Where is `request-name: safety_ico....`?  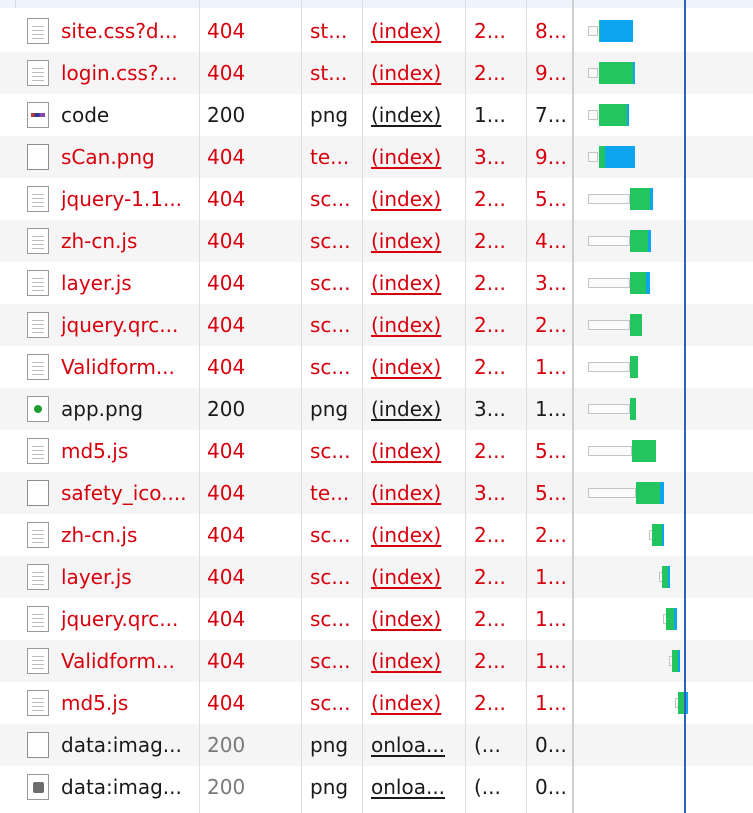 request-name: safety_ico.... is located at coordinates (125, 493).